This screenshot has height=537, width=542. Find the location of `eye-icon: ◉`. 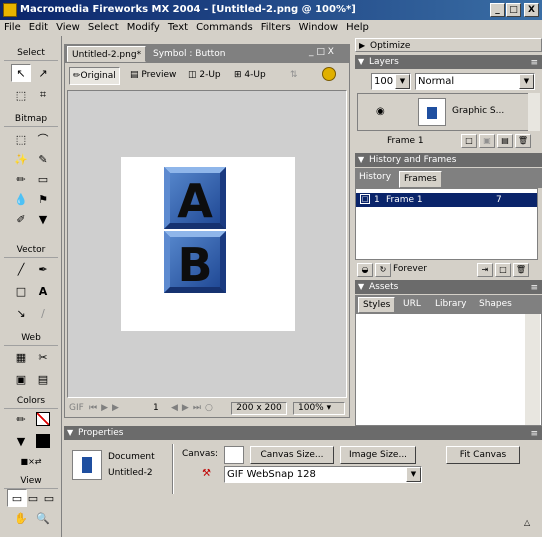

eye-icon: ◉ is located at coordinates (380, 111).